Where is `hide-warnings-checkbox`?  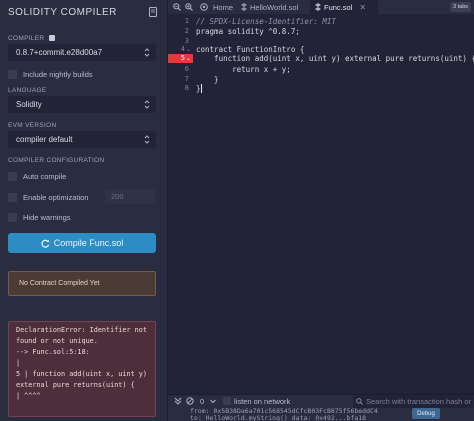
hide-warnings-checkbox is located at coordinates (12, 217).